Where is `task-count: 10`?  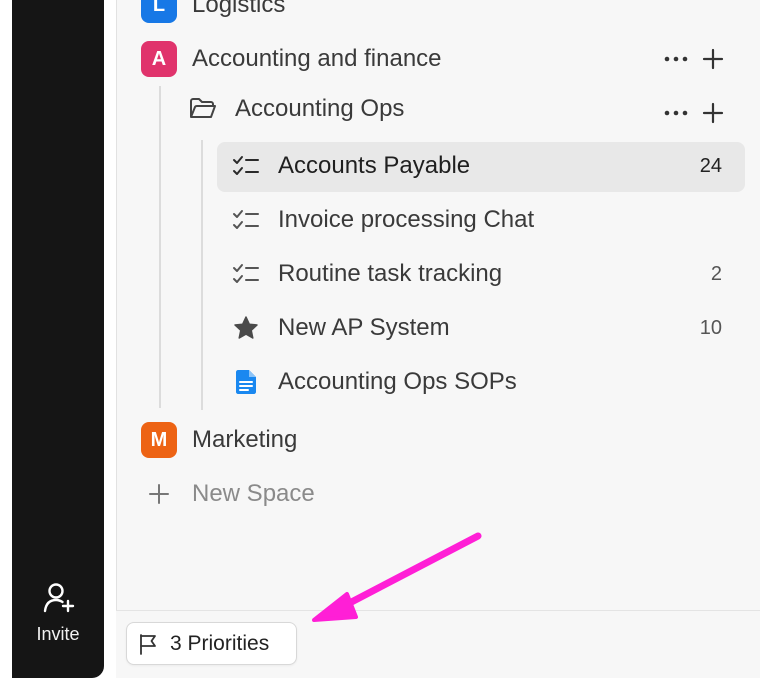 task-count: 10 is located at coordinates (710, 328).